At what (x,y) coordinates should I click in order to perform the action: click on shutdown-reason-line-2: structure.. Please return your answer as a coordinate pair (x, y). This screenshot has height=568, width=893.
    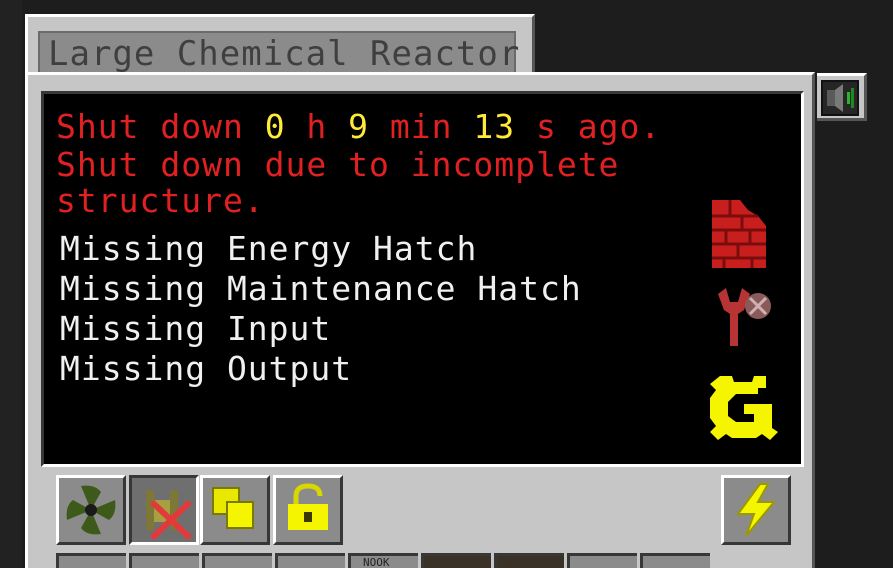
    Looking at the image, I should click on (160, 200).